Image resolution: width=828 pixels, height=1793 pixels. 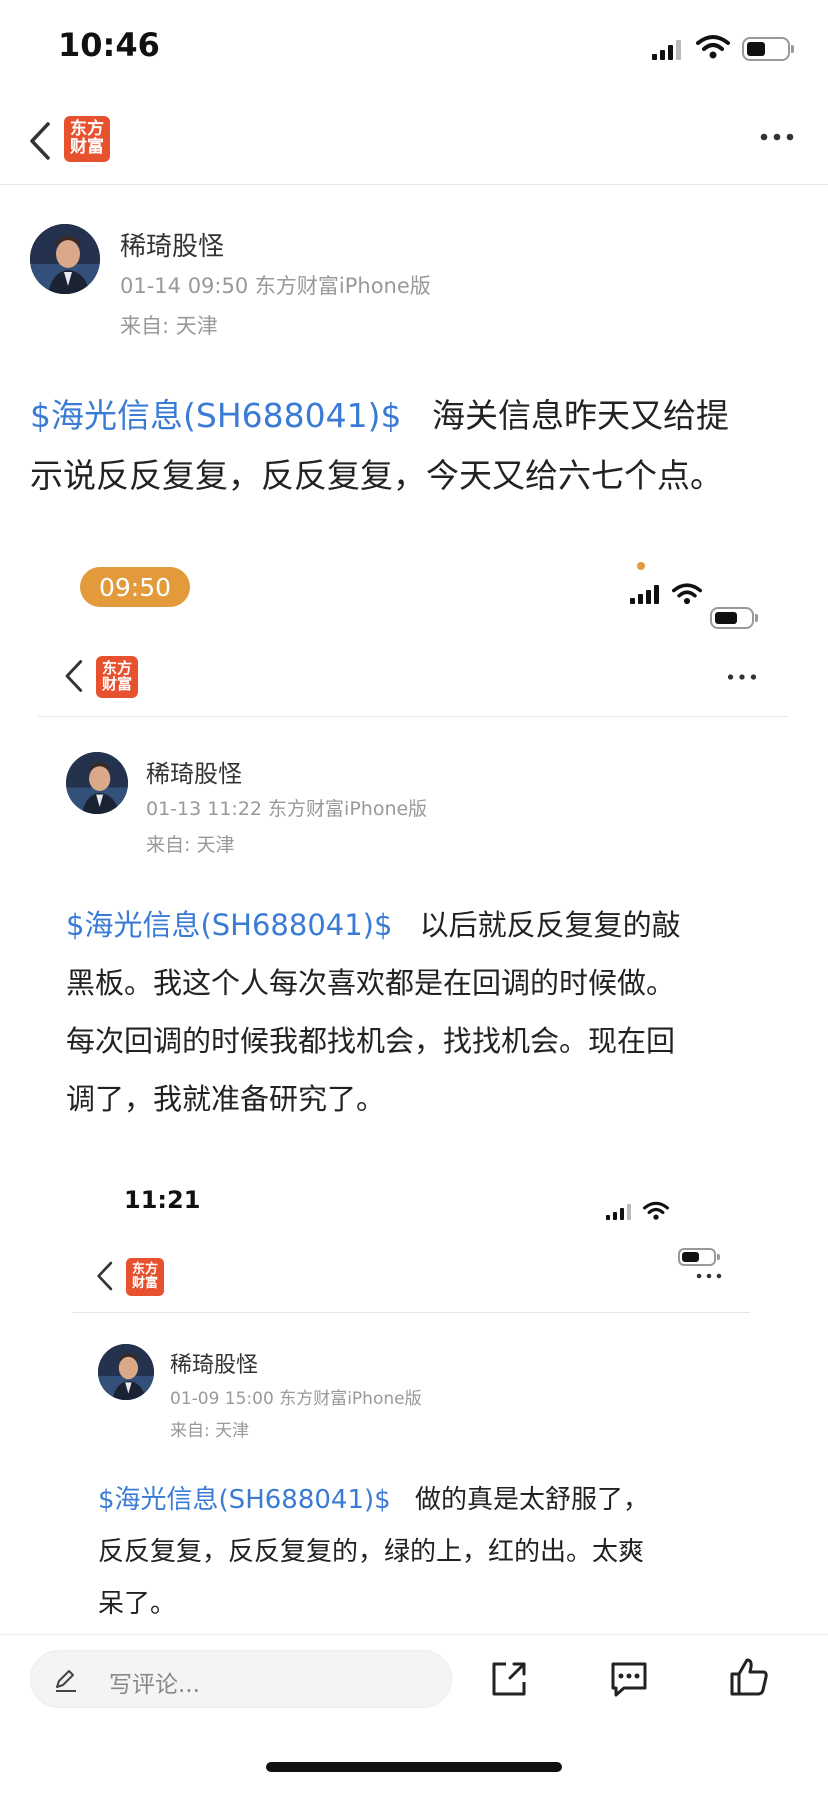 I want to click on shot1-divider, so click(x=413, y=716).